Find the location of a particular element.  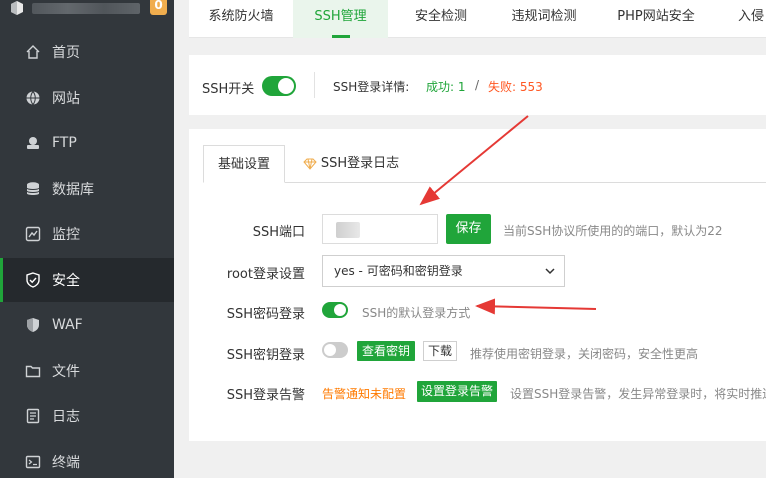

subtab-basic-settings: 基础设置 is located at coordinates (244, 164).